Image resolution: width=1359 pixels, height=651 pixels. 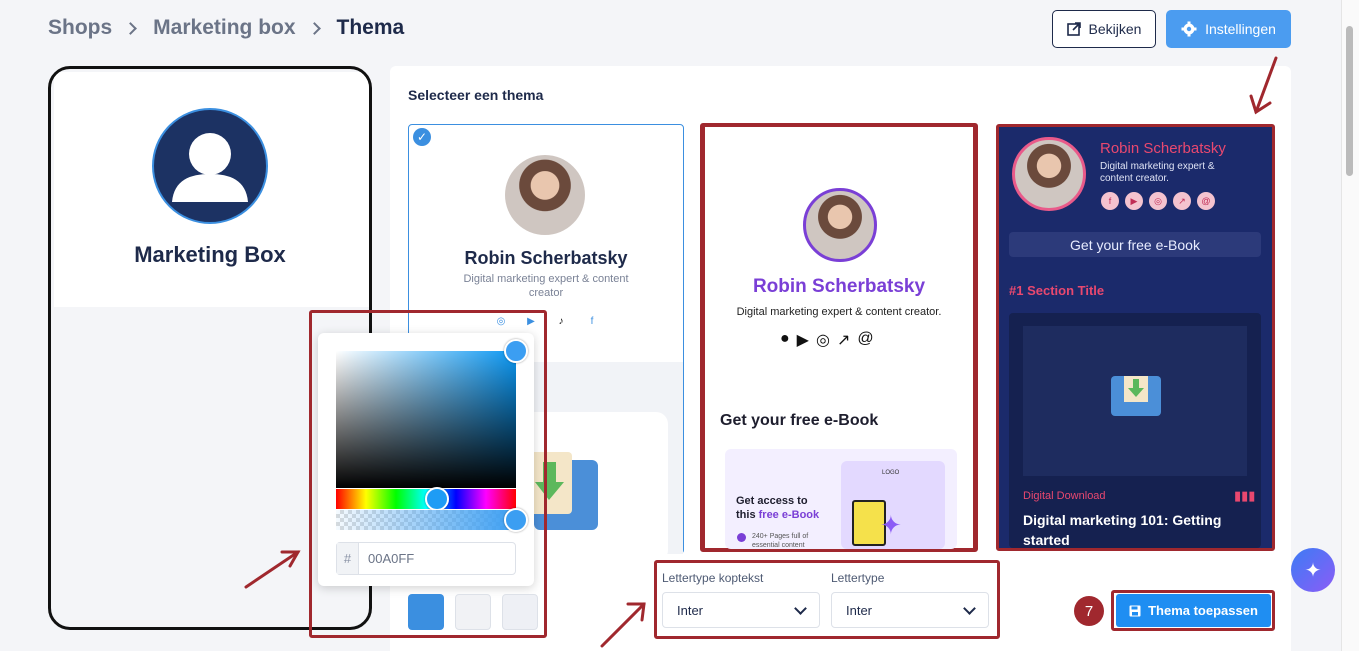 I want to click on sparkle-icon: ✦, so click(x=1313, y=570).